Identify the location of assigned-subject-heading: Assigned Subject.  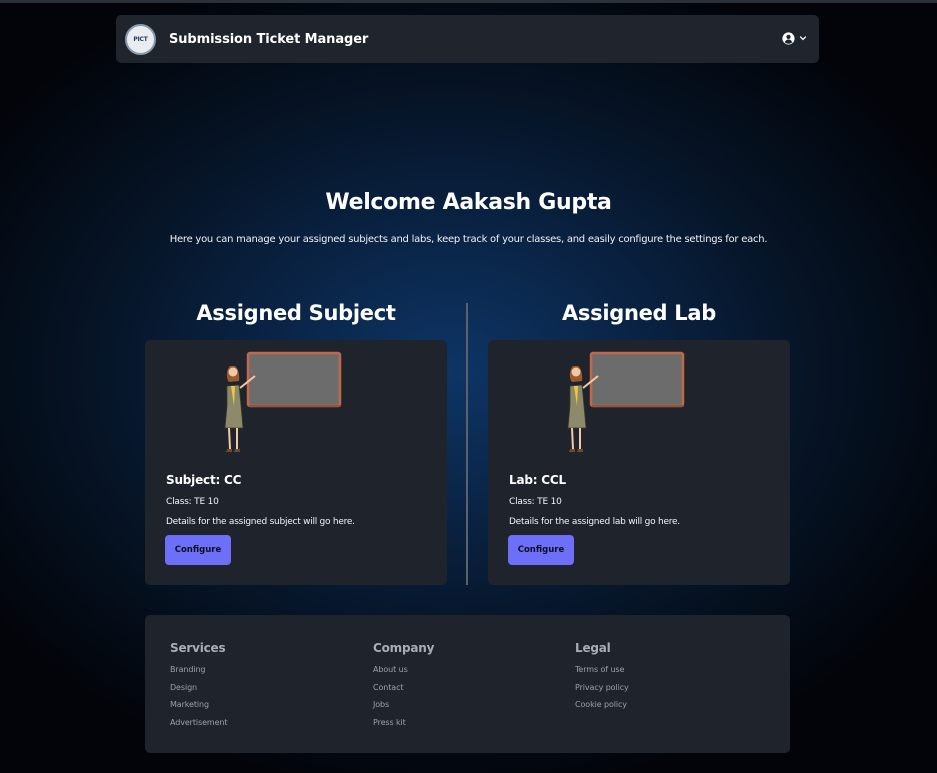
(296, 313).